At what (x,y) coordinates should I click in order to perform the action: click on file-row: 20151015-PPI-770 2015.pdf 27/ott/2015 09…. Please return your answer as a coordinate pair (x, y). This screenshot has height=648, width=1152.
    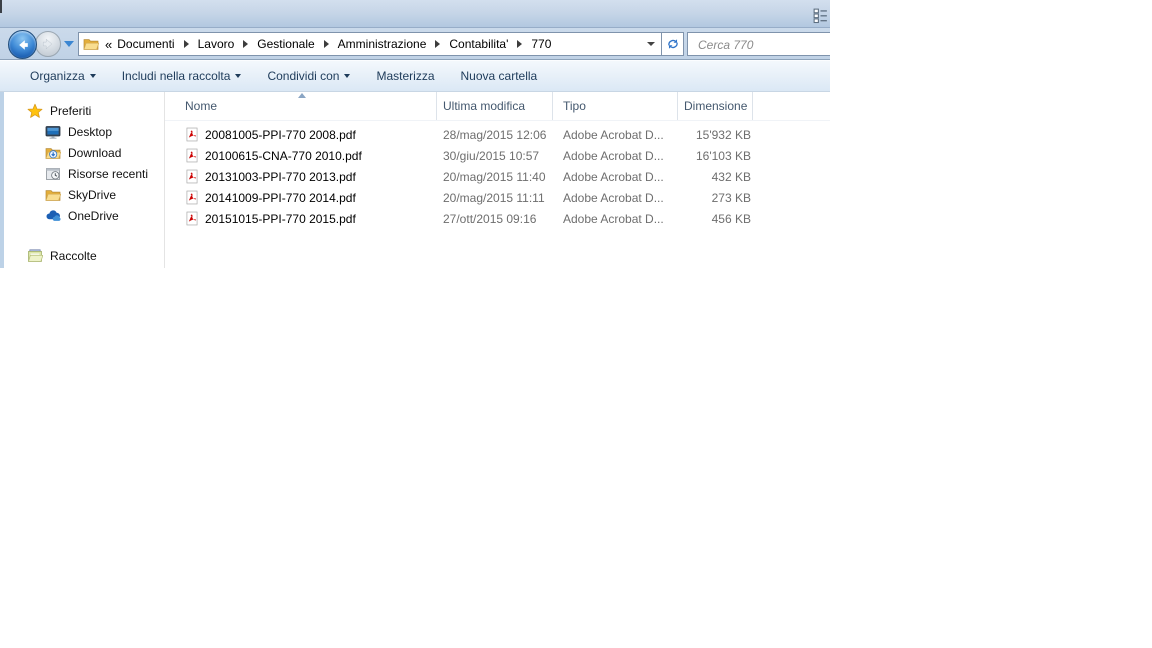
    Looking at the image, I should click on (497, 218).